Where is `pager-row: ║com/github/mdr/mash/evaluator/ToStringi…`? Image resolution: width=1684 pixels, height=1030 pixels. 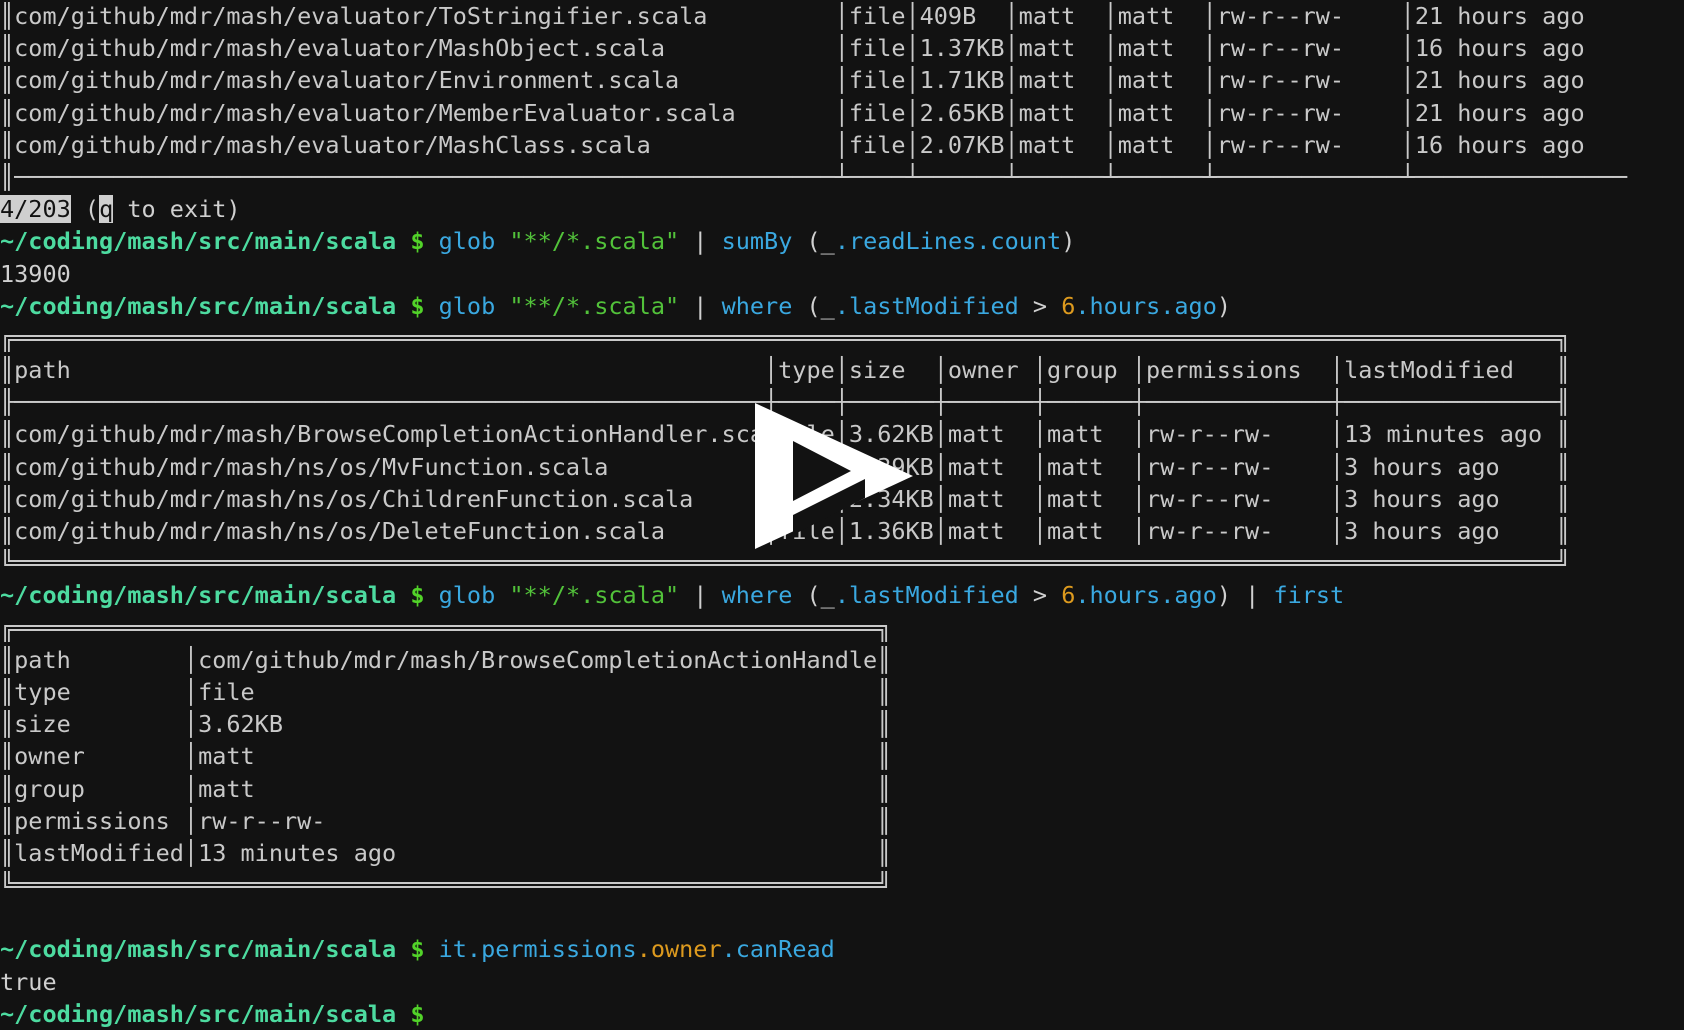 pager-row: ║com/github/mdr/mash/evaluator/ToStringi… is located at coordinates (842, 16).